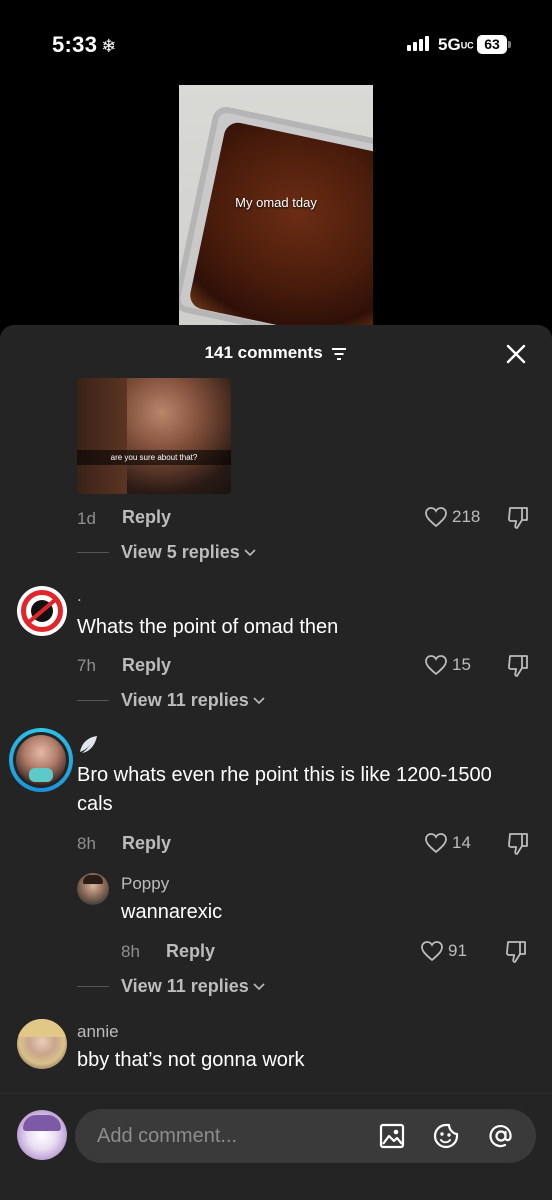  Describe the element at coordinates (501, 1136) in the screenshot. I see `mention-icon` at that location.